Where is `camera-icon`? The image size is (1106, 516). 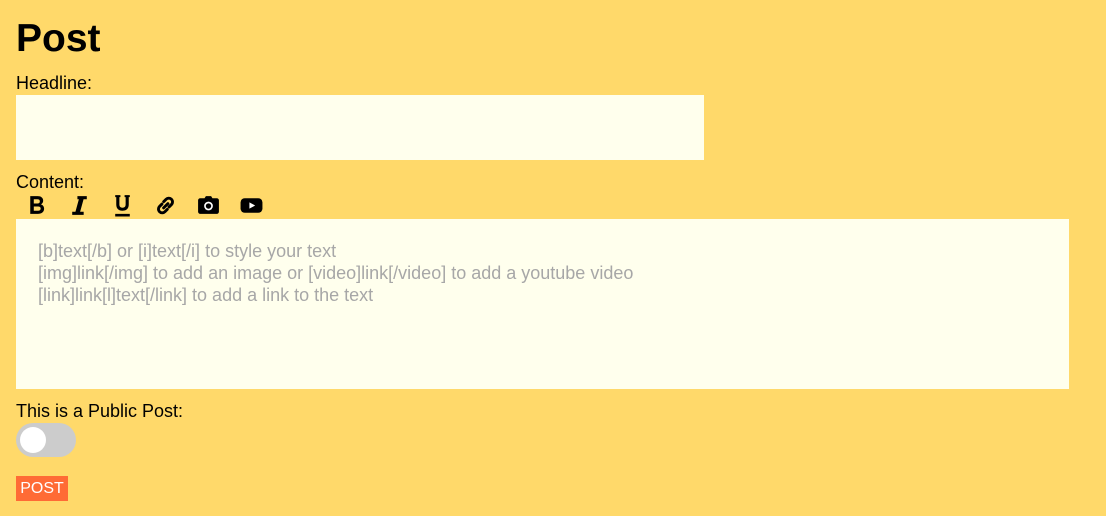
camera-icon is located at coordinates (208, 204).